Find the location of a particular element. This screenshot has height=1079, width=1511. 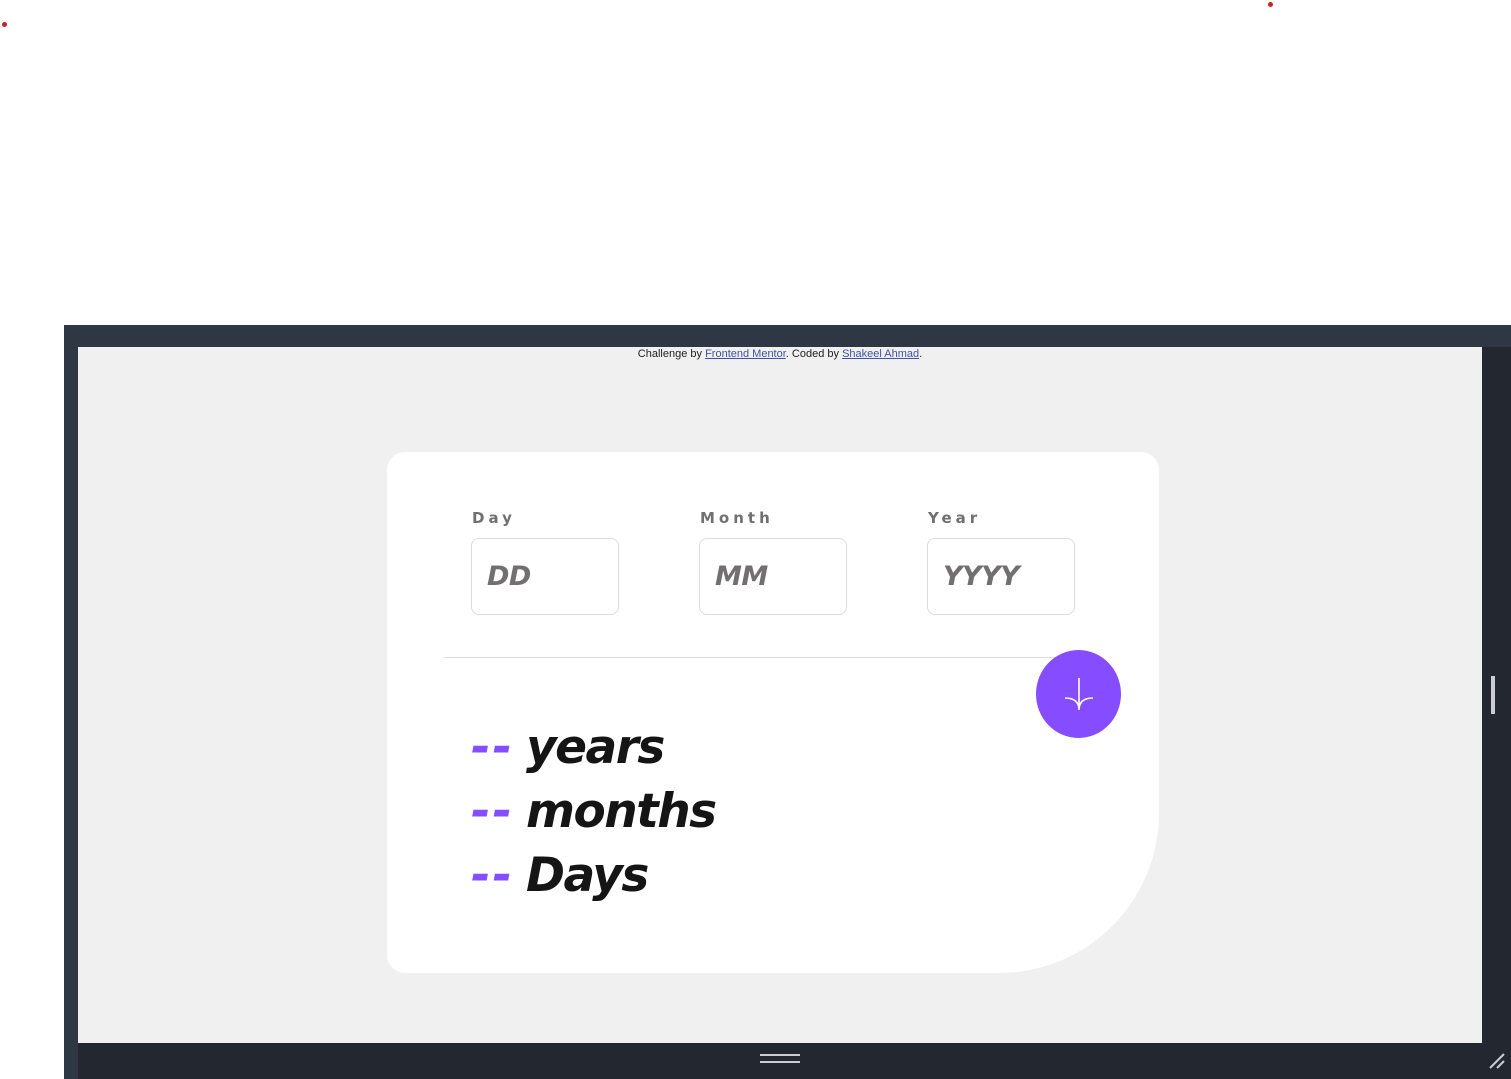

result-months: -- months is located at coordinates (594, 811).